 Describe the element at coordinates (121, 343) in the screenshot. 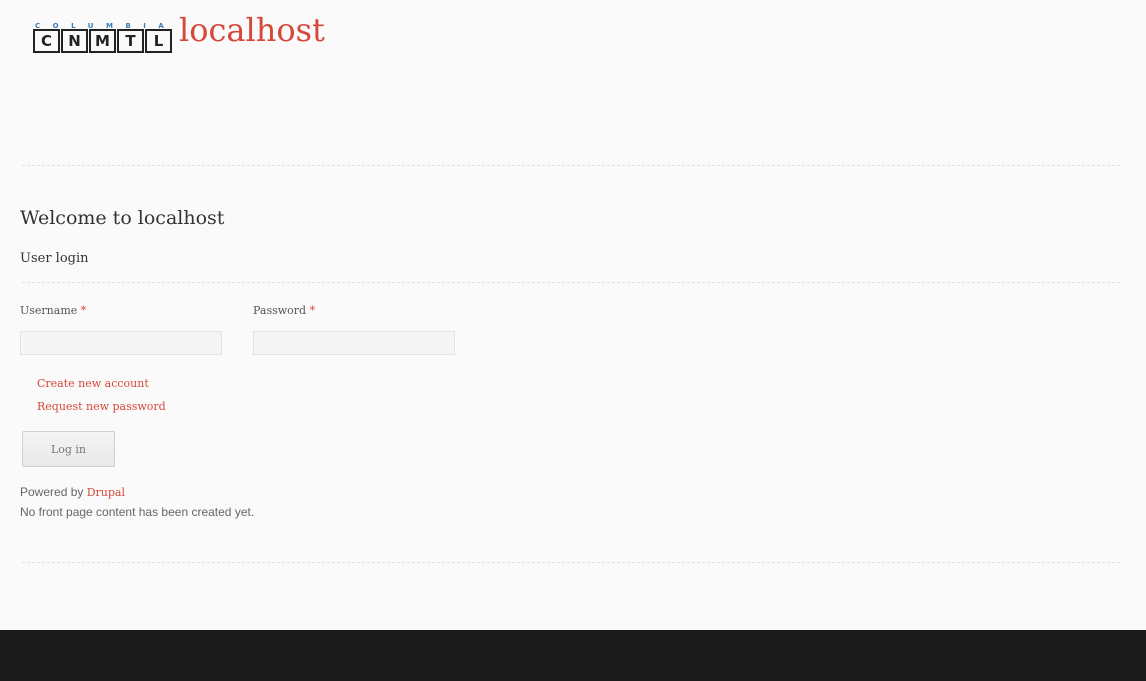

I see `username-input` at that location.